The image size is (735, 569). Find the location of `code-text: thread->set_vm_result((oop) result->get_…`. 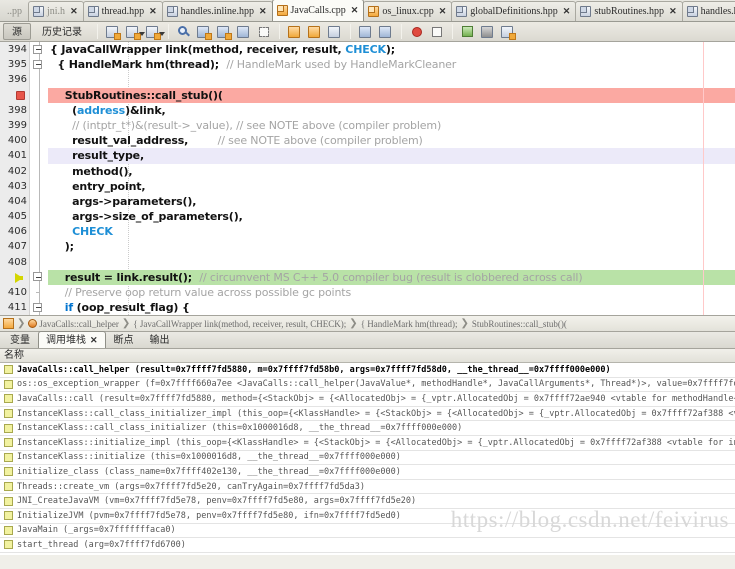

code-text: thread->set_vm_result((oop) result->get_… is located at coordinates (217, 315).